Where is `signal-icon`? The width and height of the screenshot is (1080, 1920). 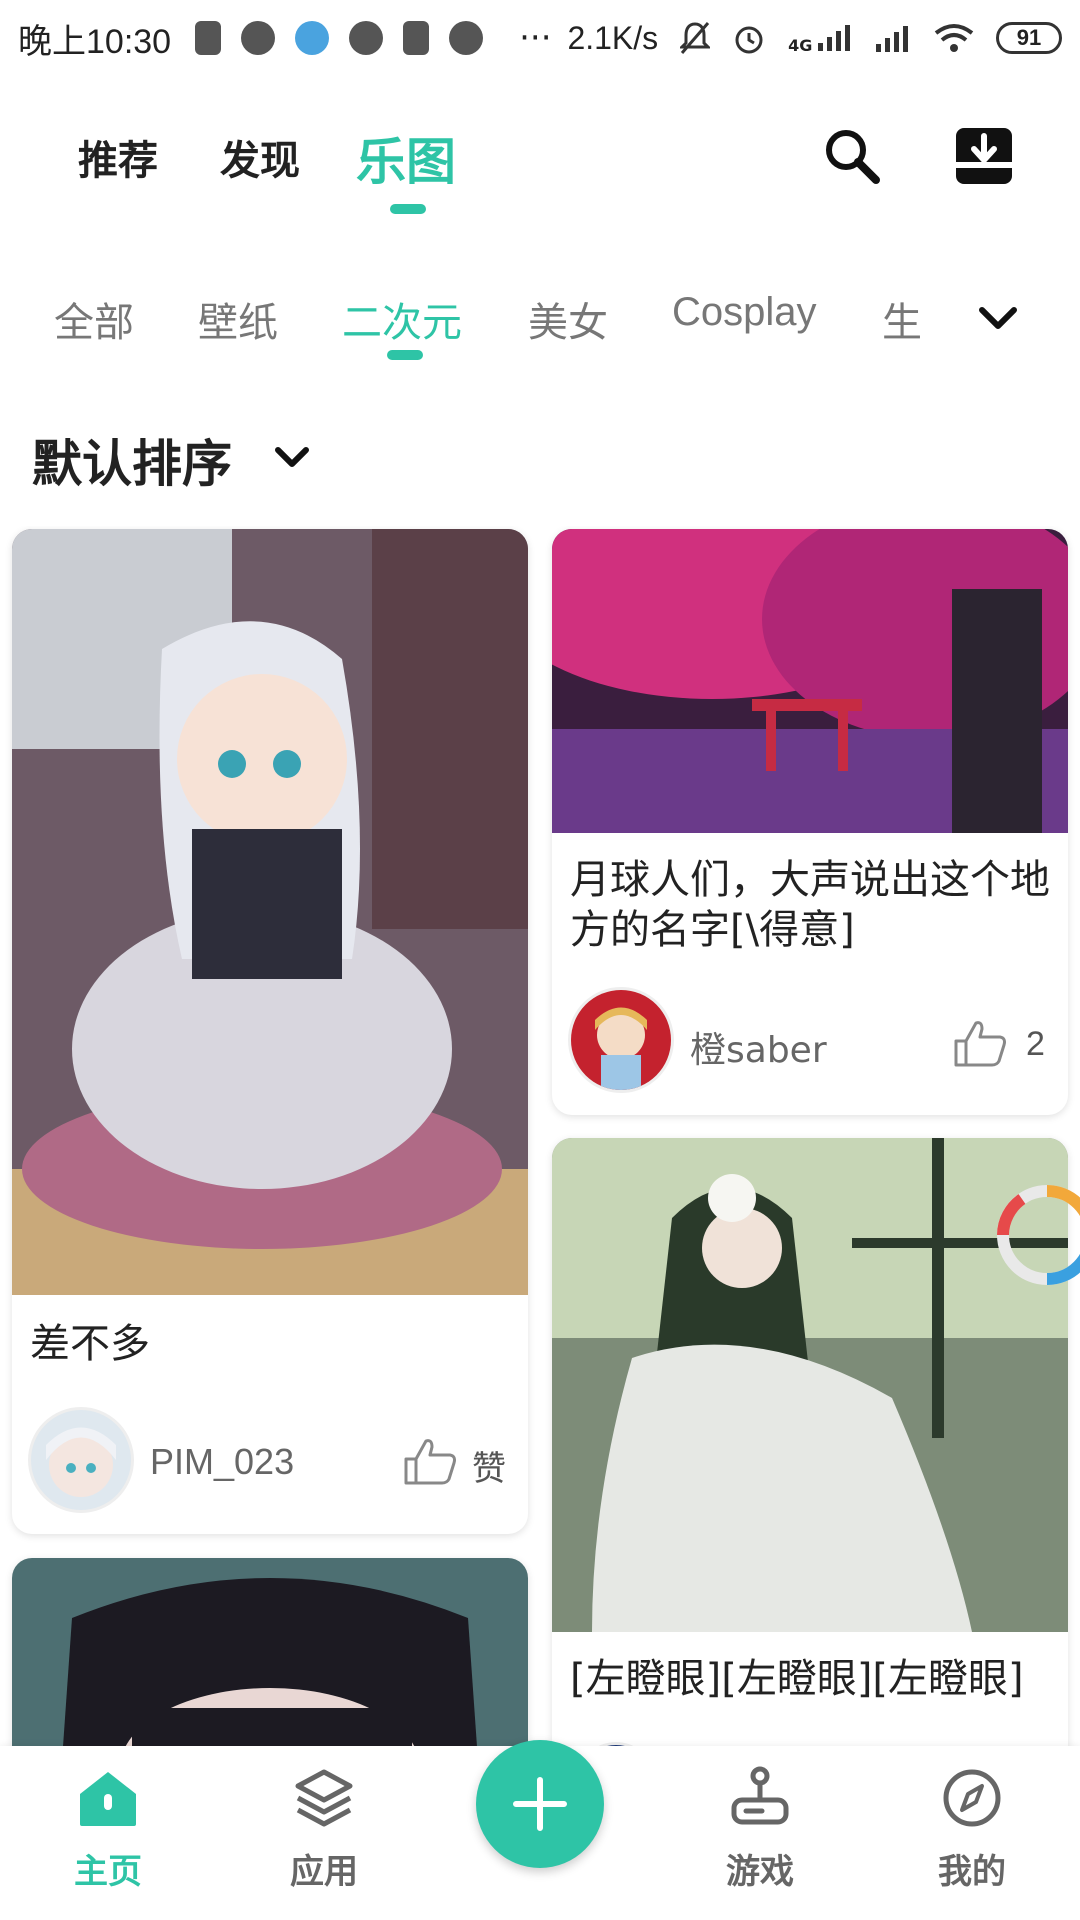 signal-icon is located at coordinates (892, 39).